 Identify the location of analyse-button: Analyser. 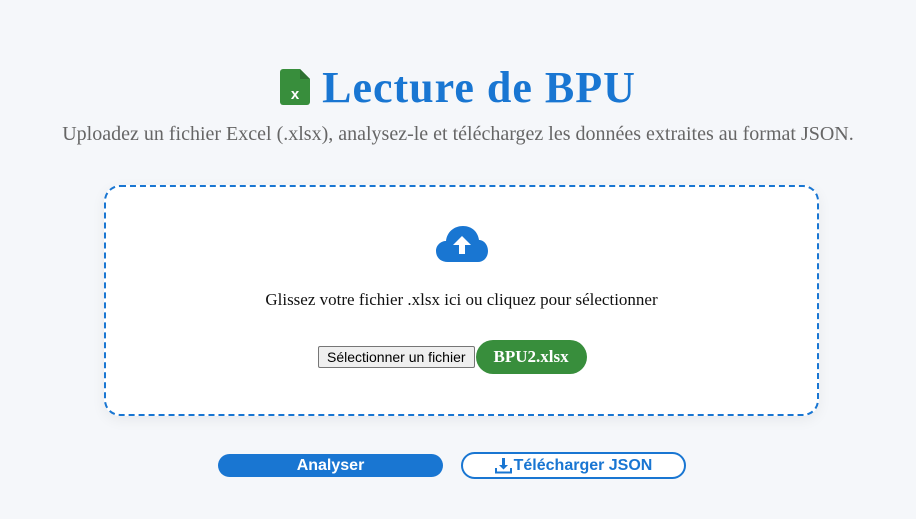
(330, 465).